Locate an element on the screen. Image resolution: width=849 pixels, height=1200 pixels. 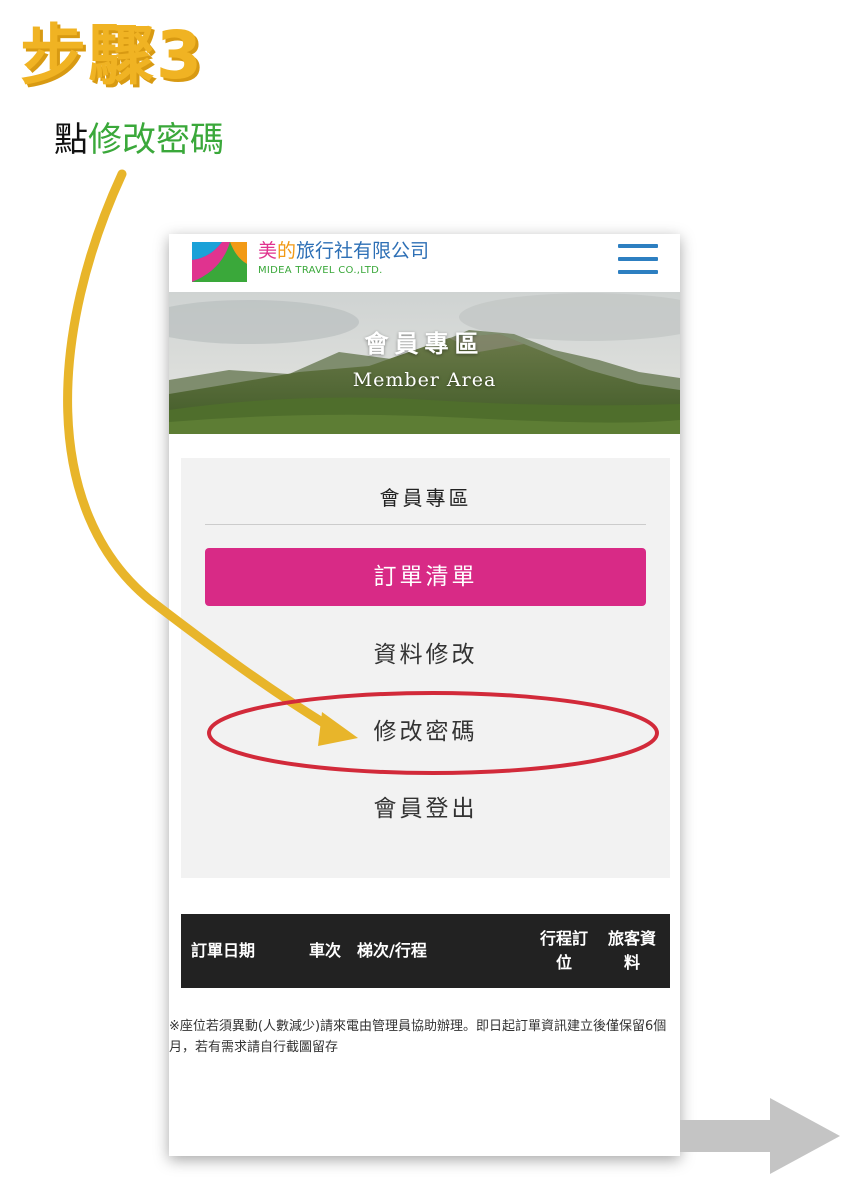
hamburger-menu-icon is located at coordinates (638, 260).